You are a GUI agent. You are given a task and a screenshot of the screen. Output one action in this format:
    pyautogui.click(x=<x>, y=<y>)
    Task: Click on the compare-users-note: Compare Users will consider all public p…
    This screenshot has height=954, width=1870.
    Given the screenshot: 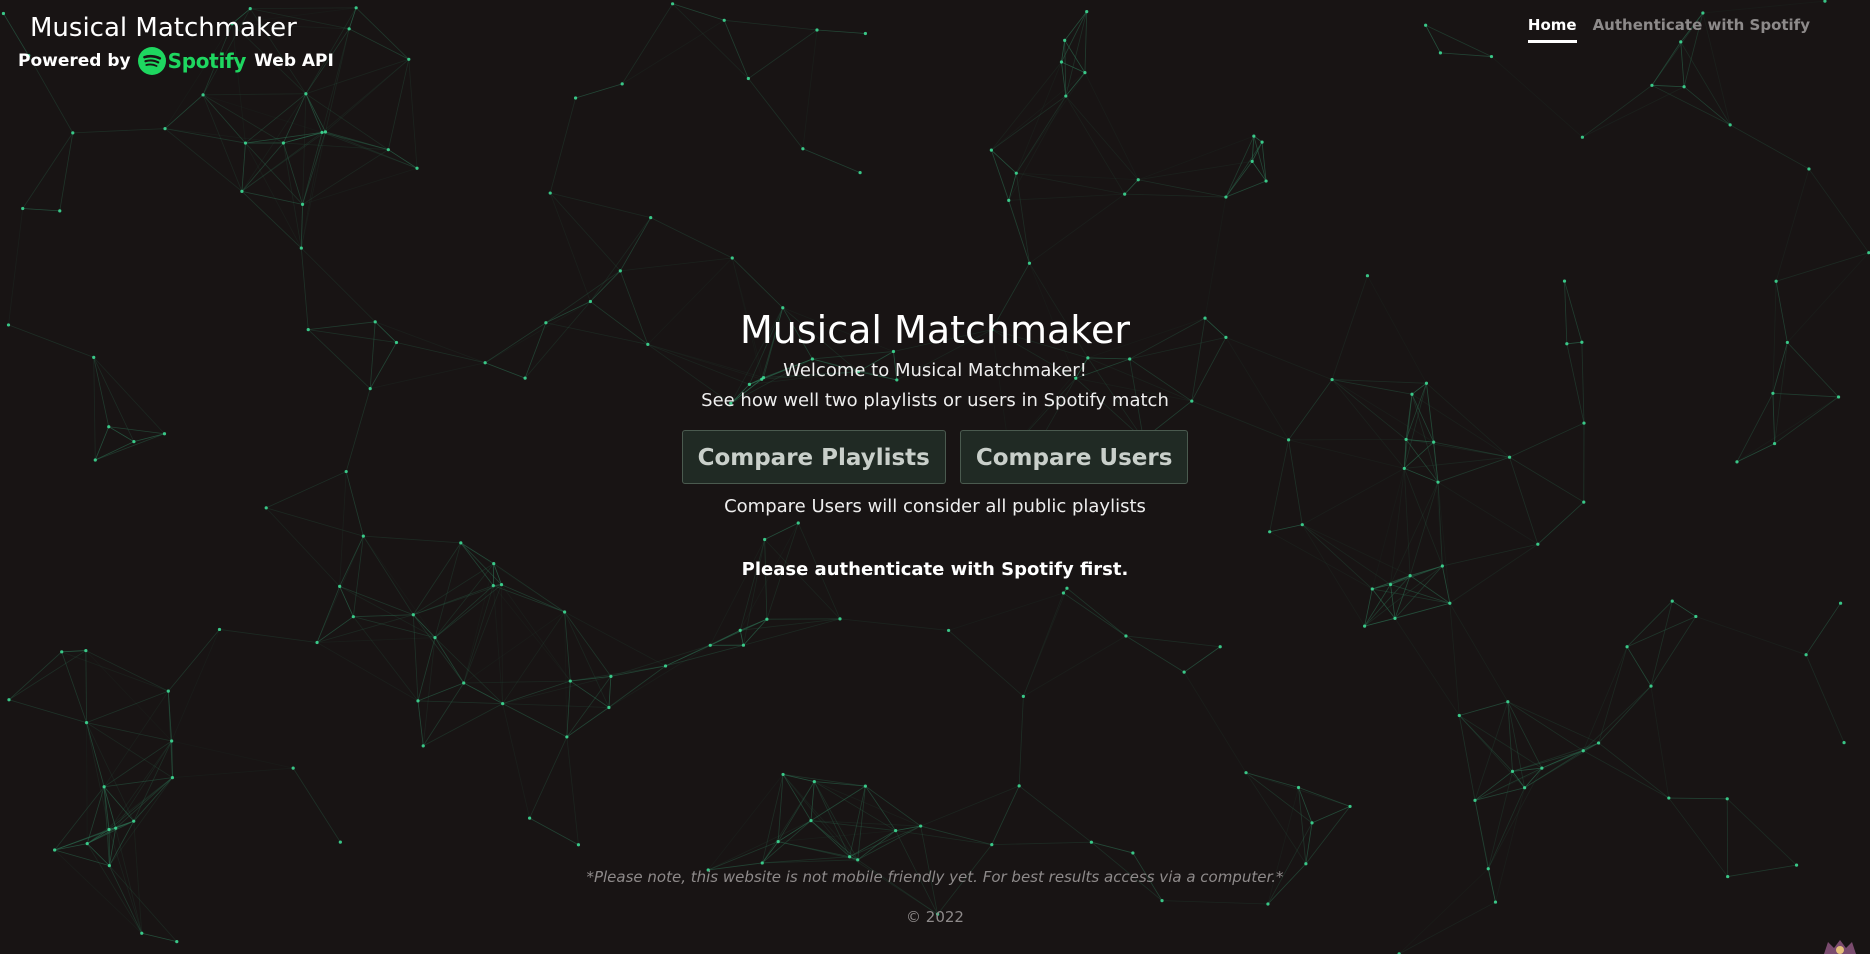 What is the action you would take?
    pyautogui.click(x=935, y=506)
    